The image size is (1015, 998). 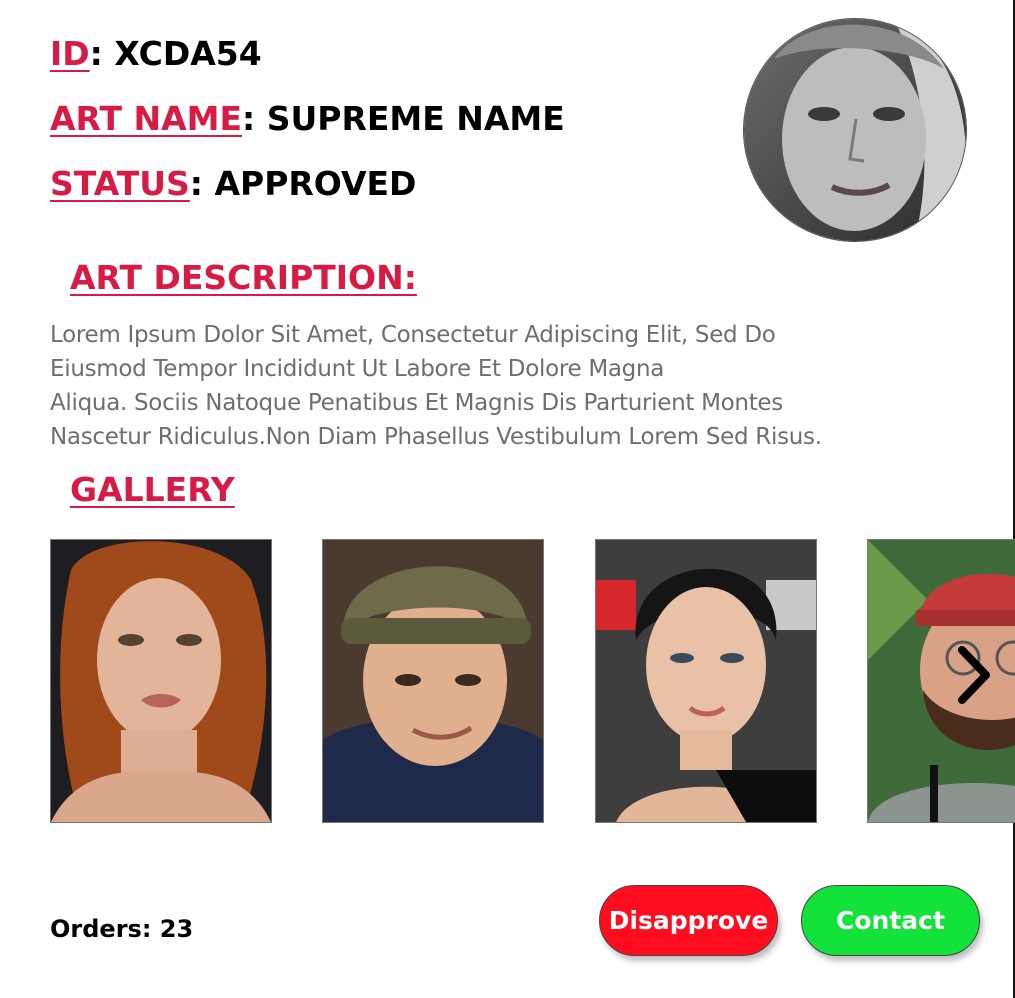 I want to click on id-value: XCDA54, so click(x=188, y=53).